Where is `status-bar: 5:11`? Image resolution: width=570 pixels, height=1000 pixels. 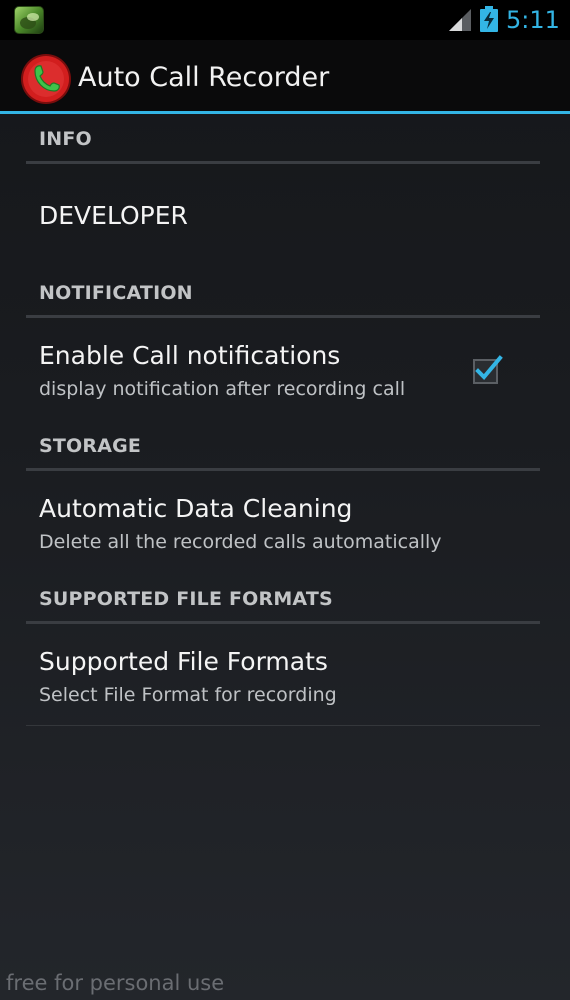
status-bar: 5:11 is located at coordinates (285, 20).